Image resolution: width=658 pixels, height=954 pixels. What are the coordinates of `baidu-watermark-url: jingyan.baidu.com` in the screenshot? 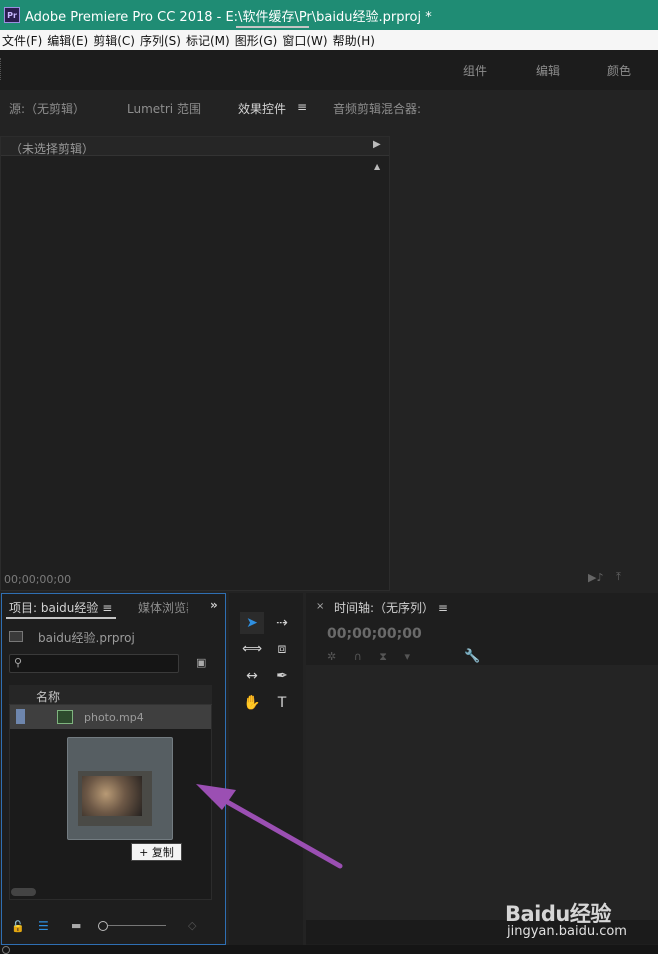 It's located at (567, 931).